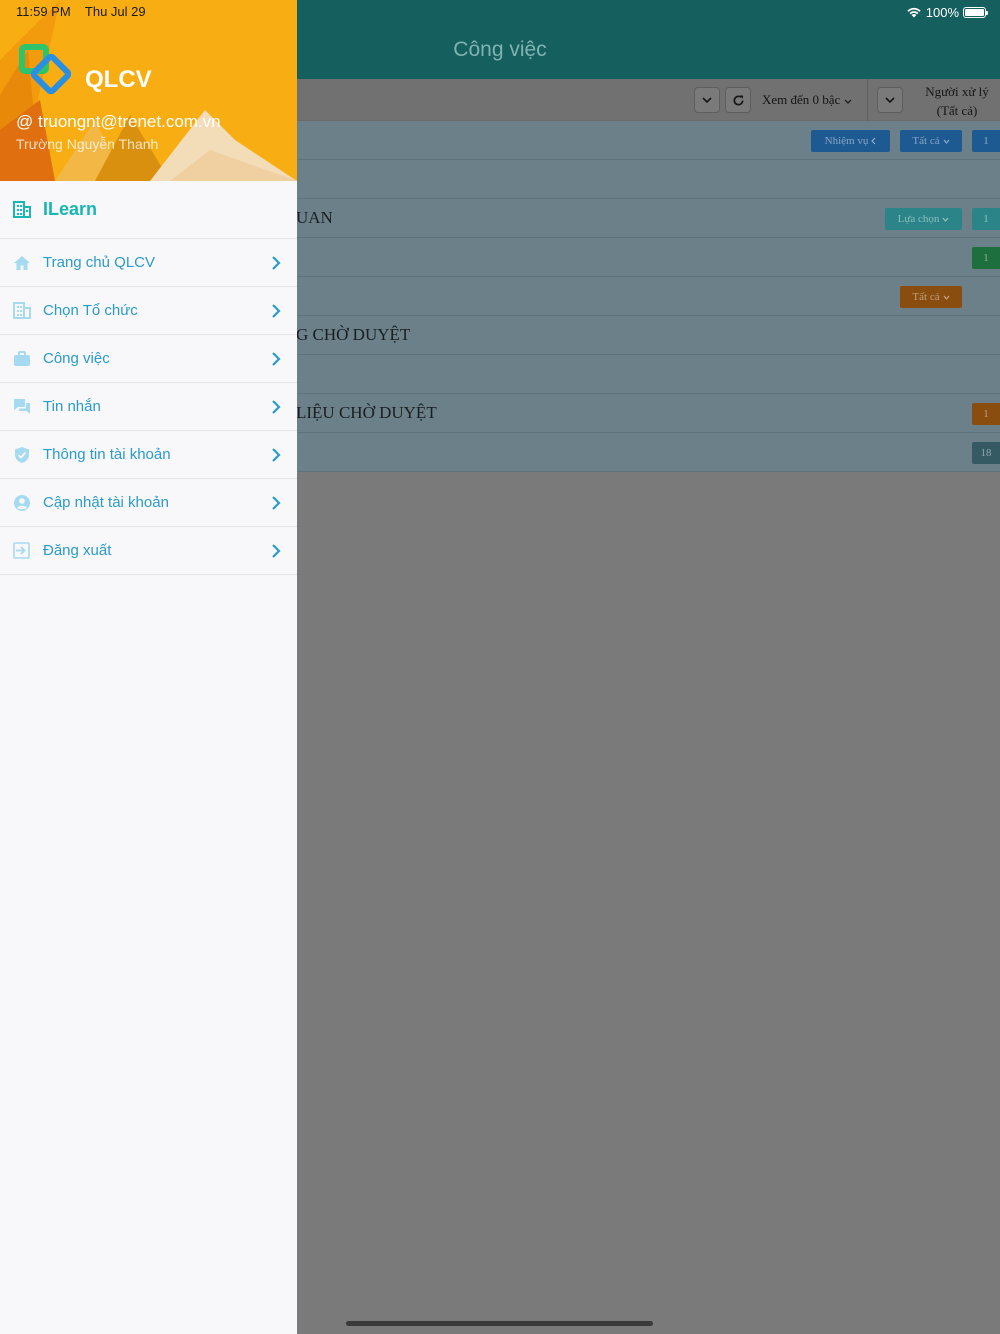  I want to click on collapse-dropdown-button, so click(707, 100).